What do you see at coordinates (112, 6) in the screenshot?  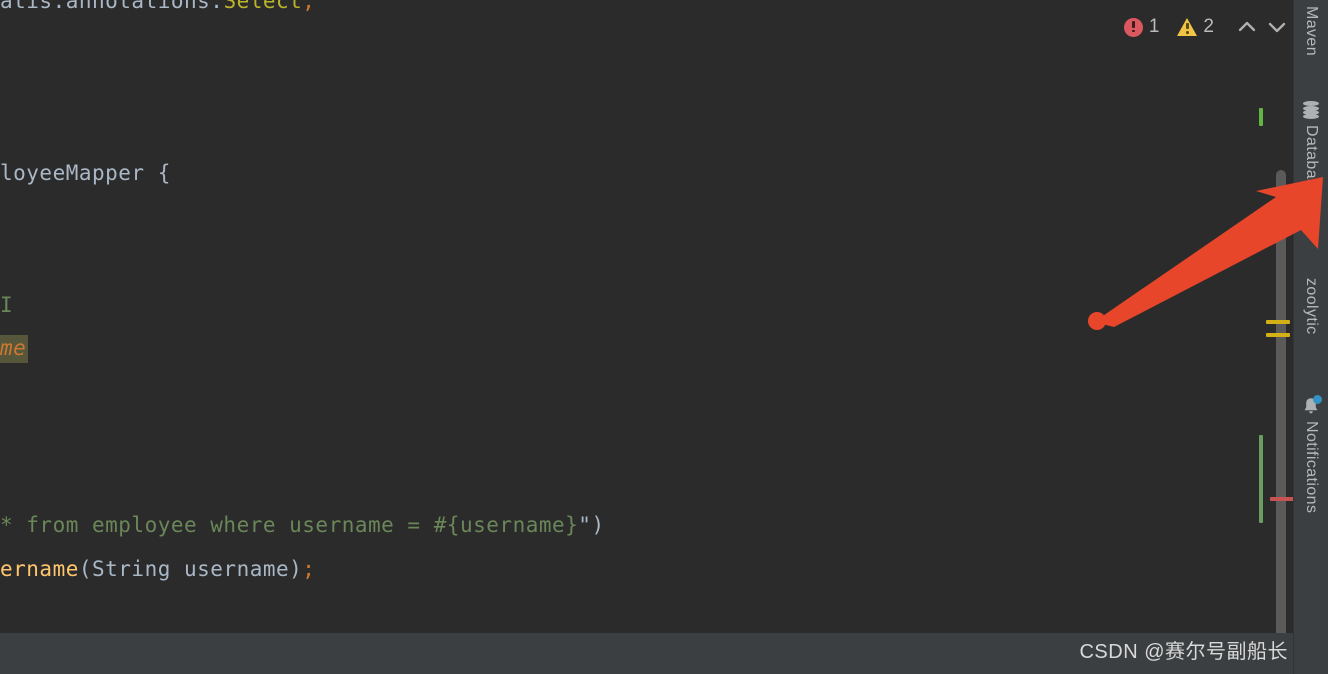 I see `import-path-token: atis.annotations.` at bounding box center [112, 6].